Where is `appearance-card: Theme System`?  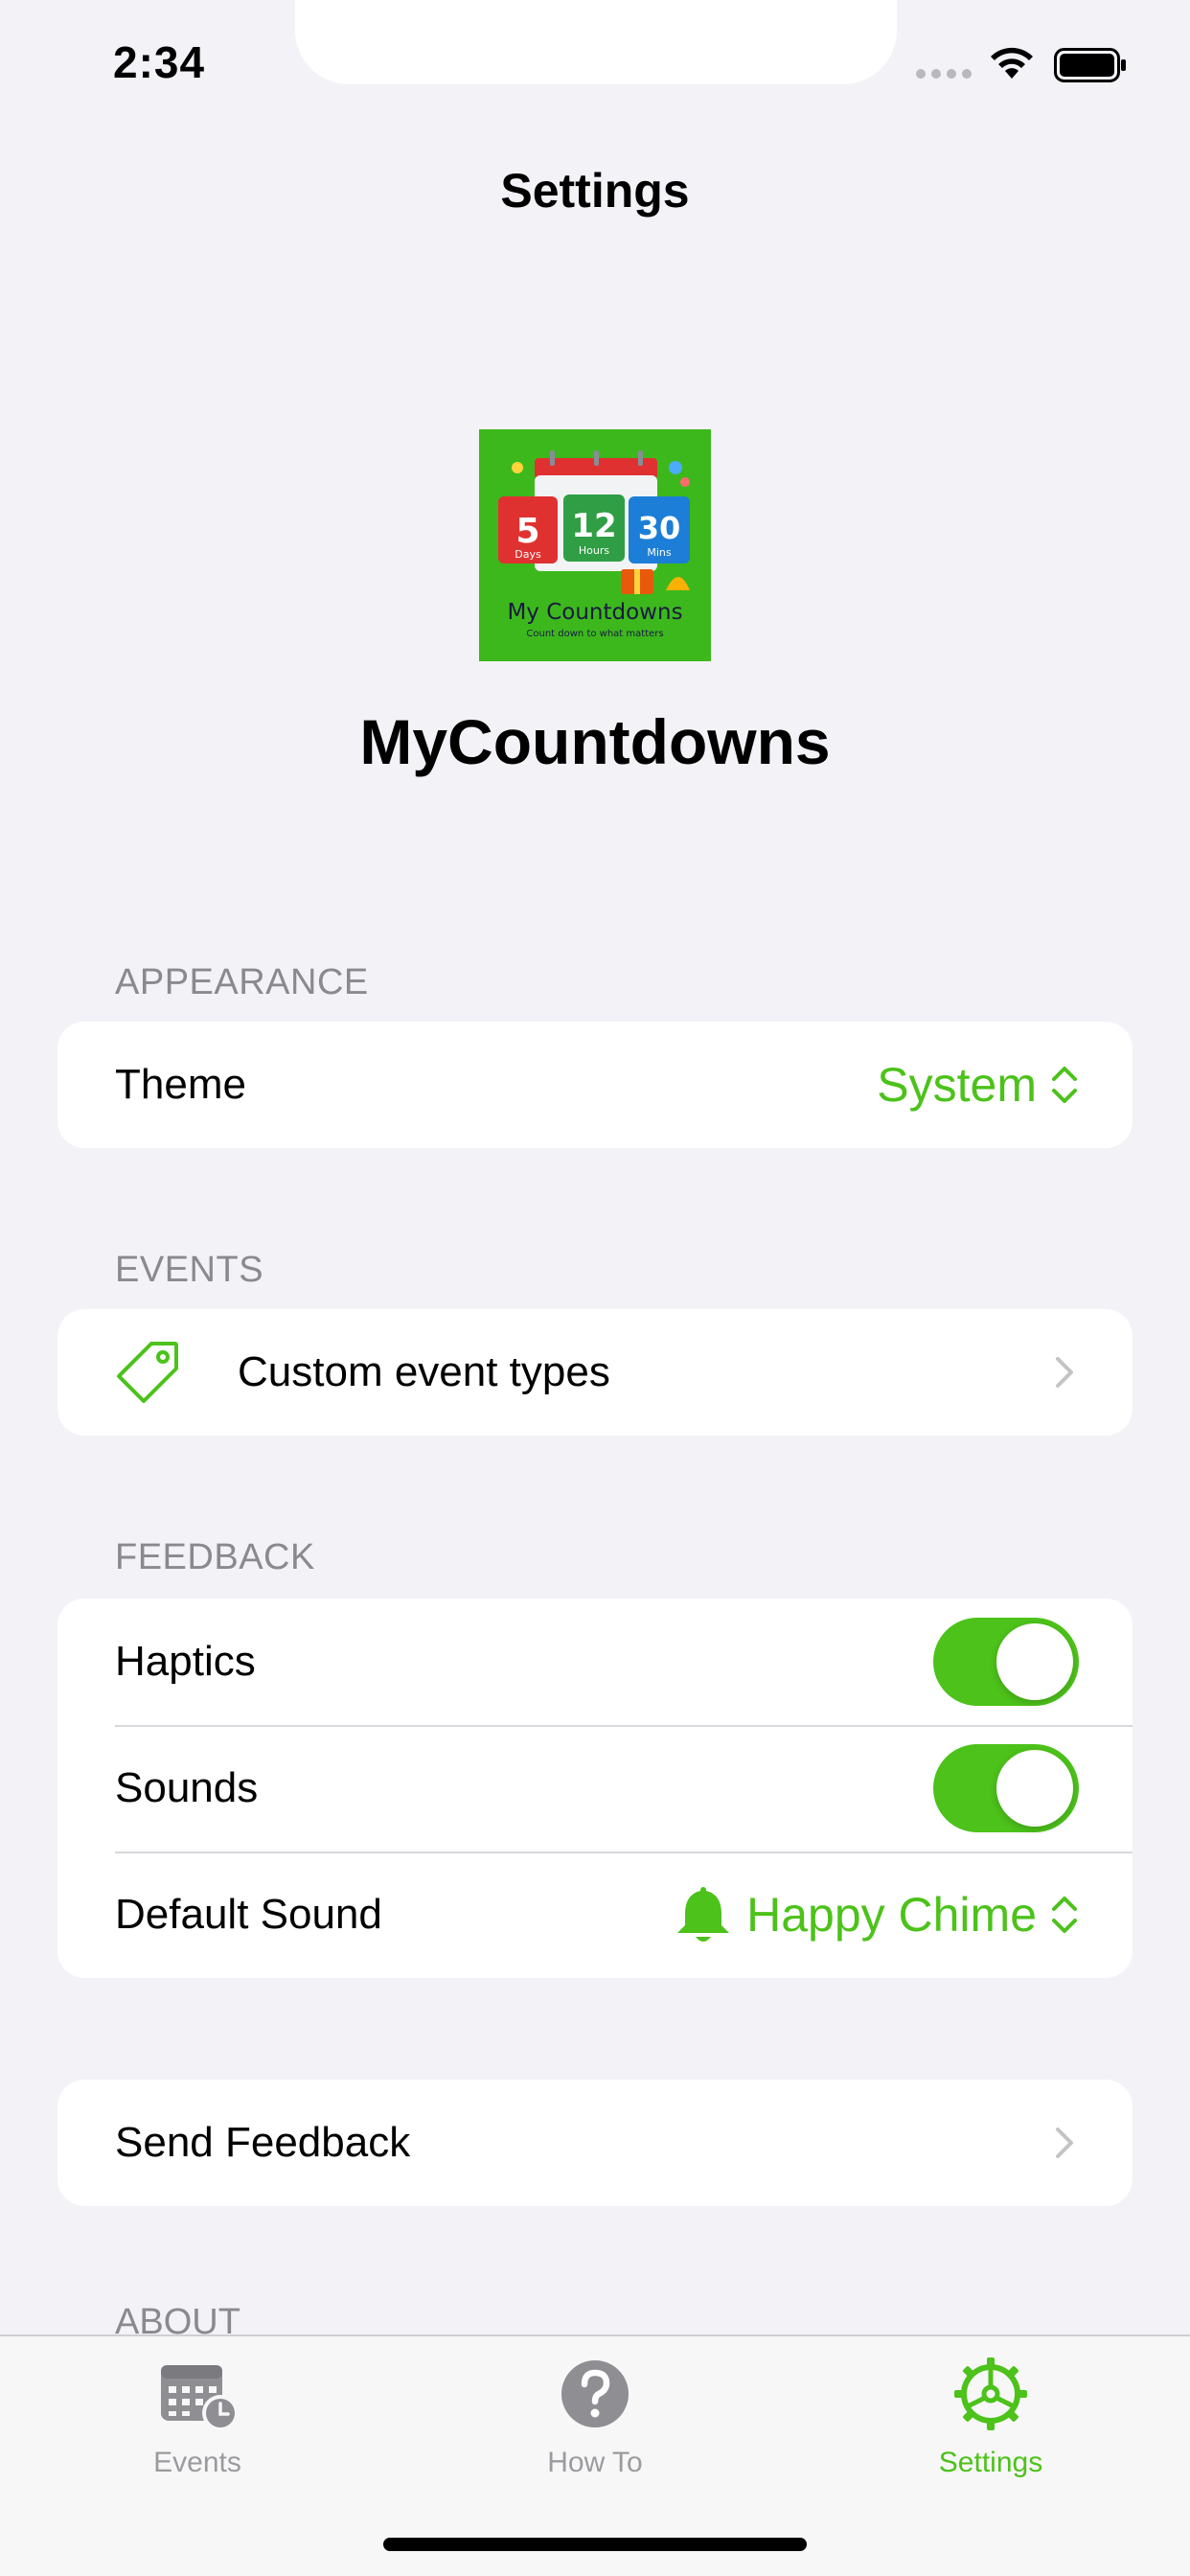
appearance-card: Theme System is located at coordinates (595, 1085).